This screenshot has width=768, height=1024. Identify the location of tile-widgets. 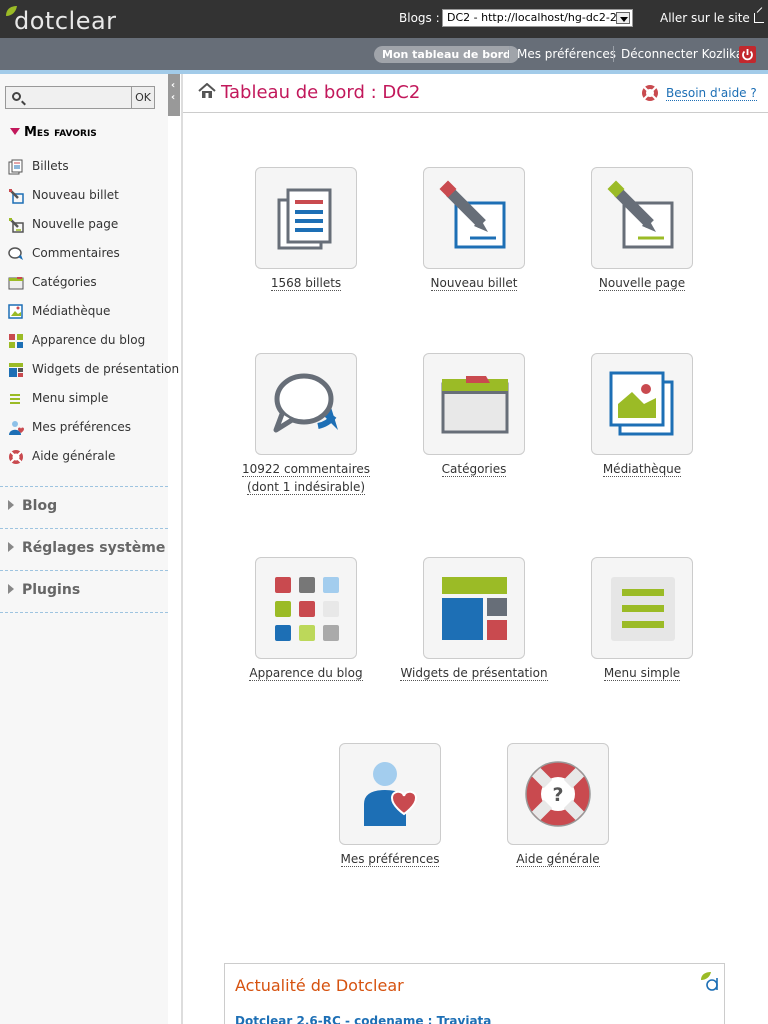
(474, 608).